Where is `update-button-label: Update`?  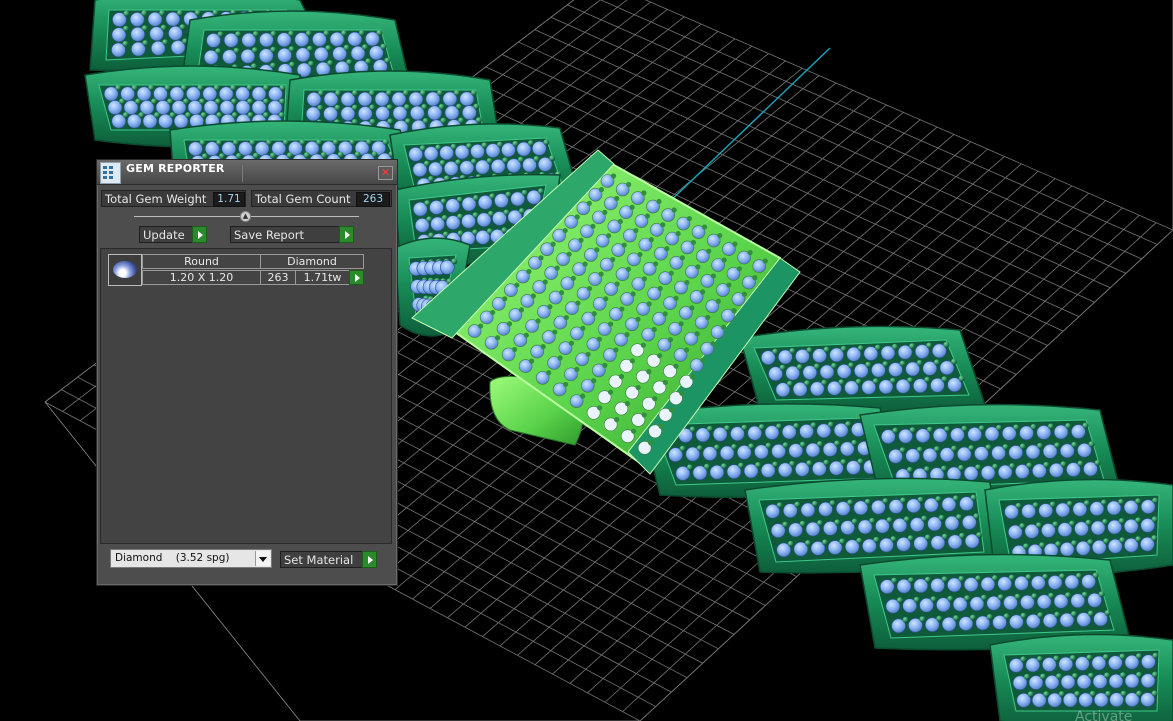
update-button-label: Update is located at coordinates (164, 235).